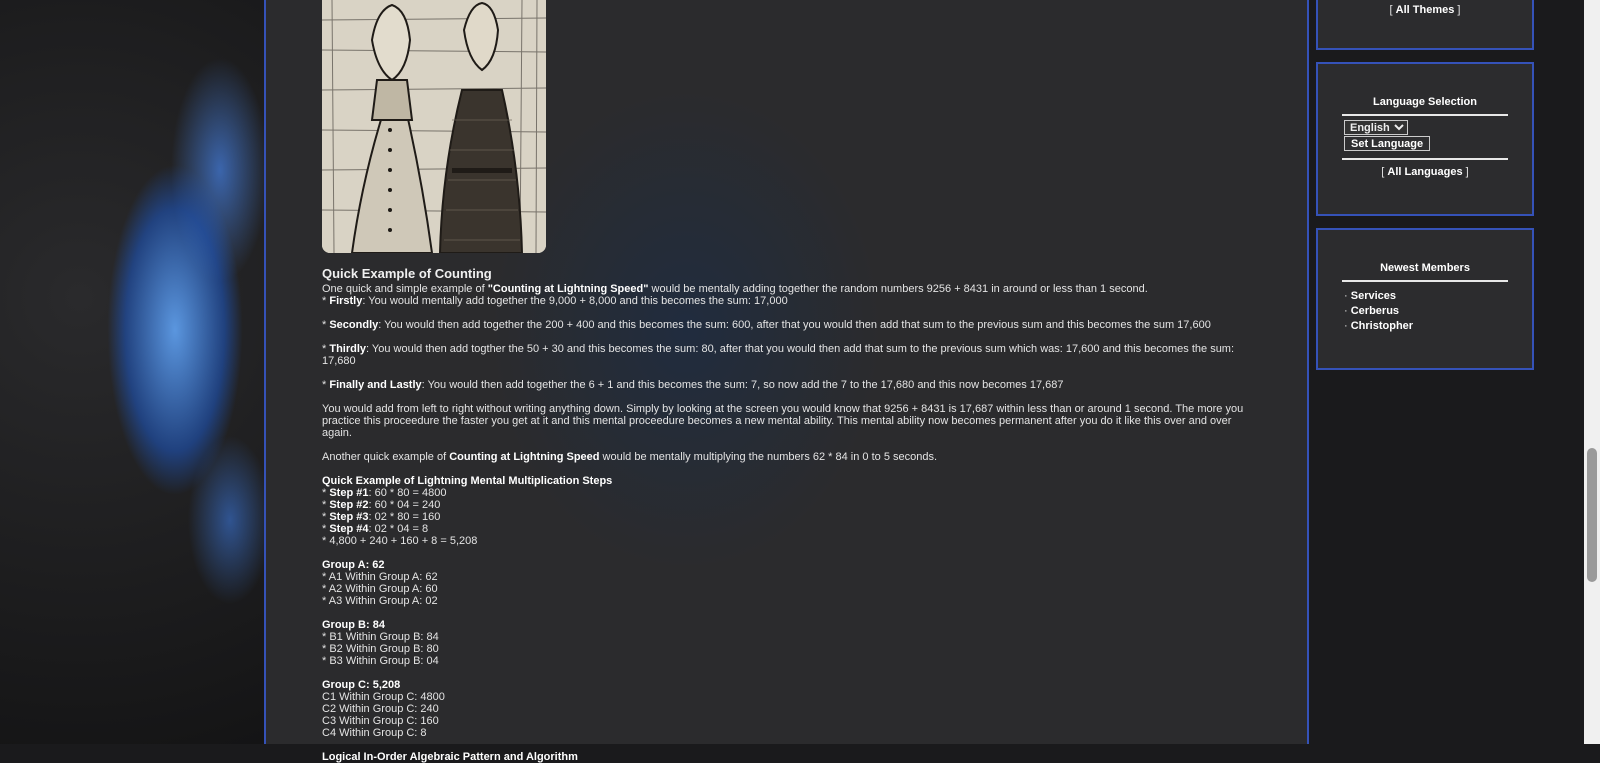 Image resolution: width=1600 pixels, height=763 pixels. I want to click on member-link: Cerberus, so click(1375, 311).